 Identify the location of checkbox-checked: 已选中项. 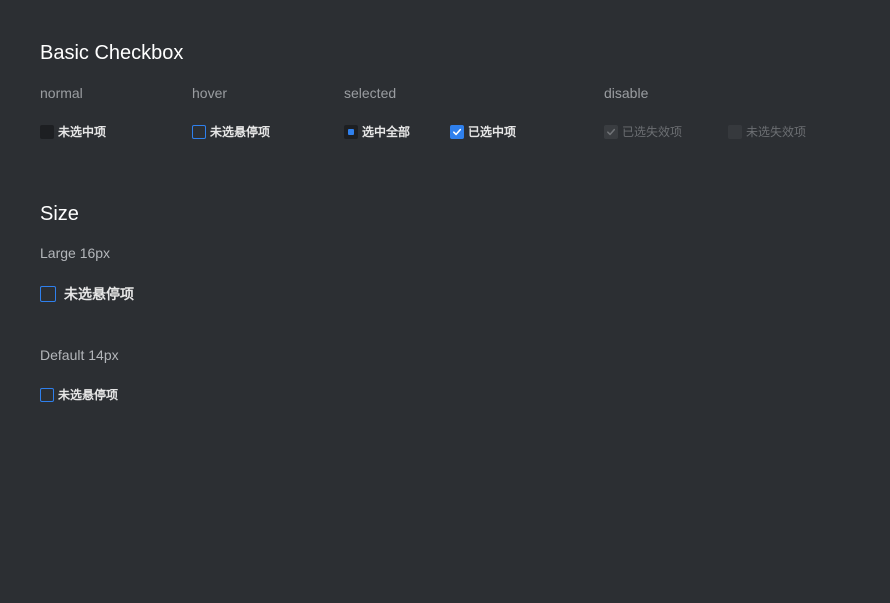
(483, 132).